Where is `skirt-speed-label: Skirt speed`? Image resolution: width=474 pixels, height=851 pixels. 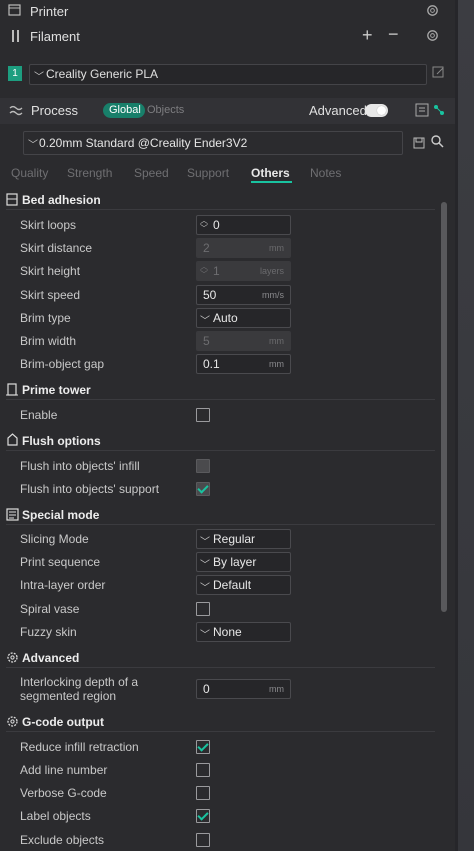
skirt-speed-label: Skirt speed is located at coordinates (50, 295).